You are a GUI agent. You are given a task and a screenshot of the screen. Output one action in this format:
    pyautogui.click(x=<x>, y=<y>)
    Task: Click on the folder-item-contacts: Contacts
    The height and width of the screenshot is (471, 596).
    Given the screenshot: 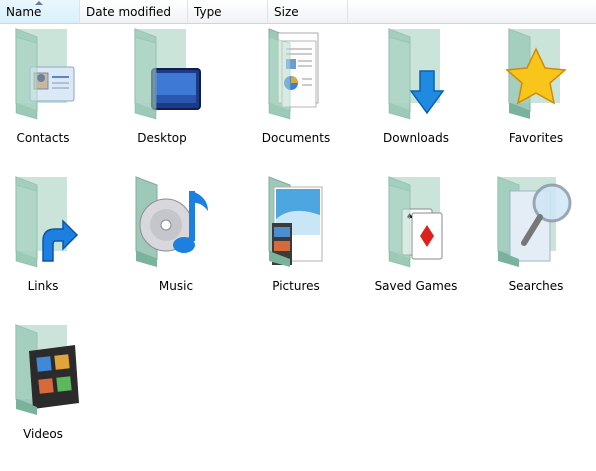 What is the action you would take?
    pyautogui.click(x=51, y=101)
    